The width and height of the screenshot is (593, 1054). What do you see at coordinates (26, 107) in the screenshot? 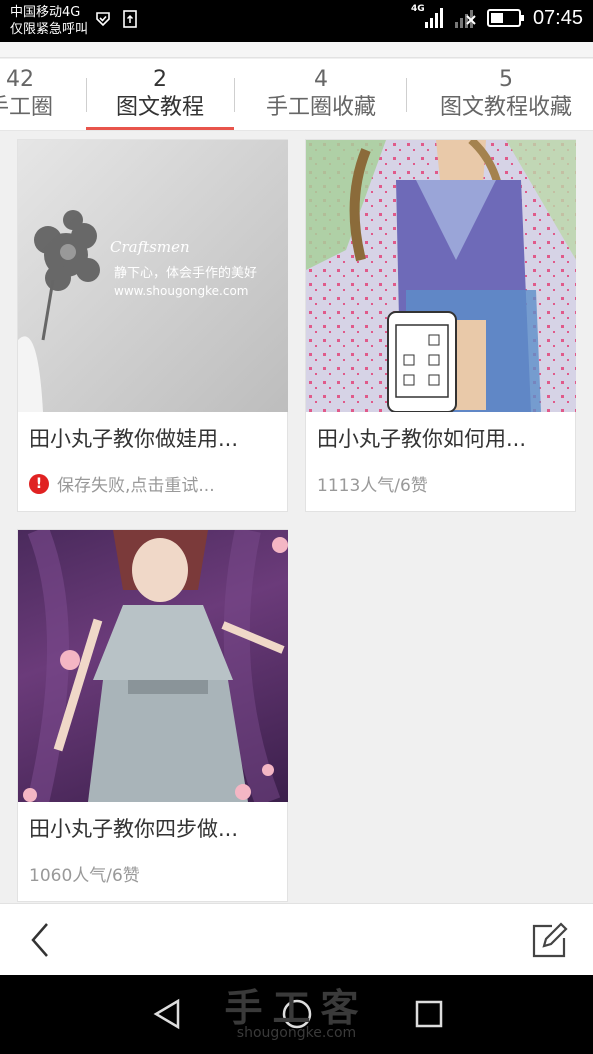
I see `tab-label: 手工圈` at bounding box center [26, 107].